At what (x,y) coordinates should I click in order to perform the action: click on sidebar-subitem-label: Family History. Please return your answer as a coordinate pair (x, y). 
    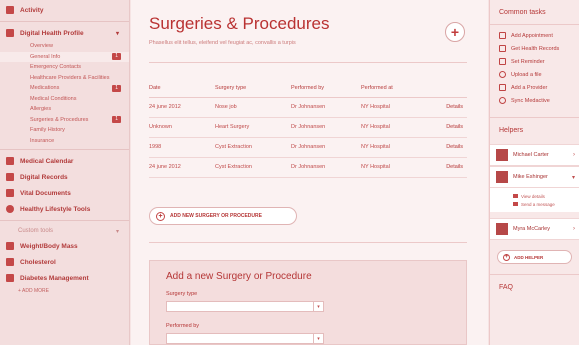
    Looking at the image, I should click on (47, 130).